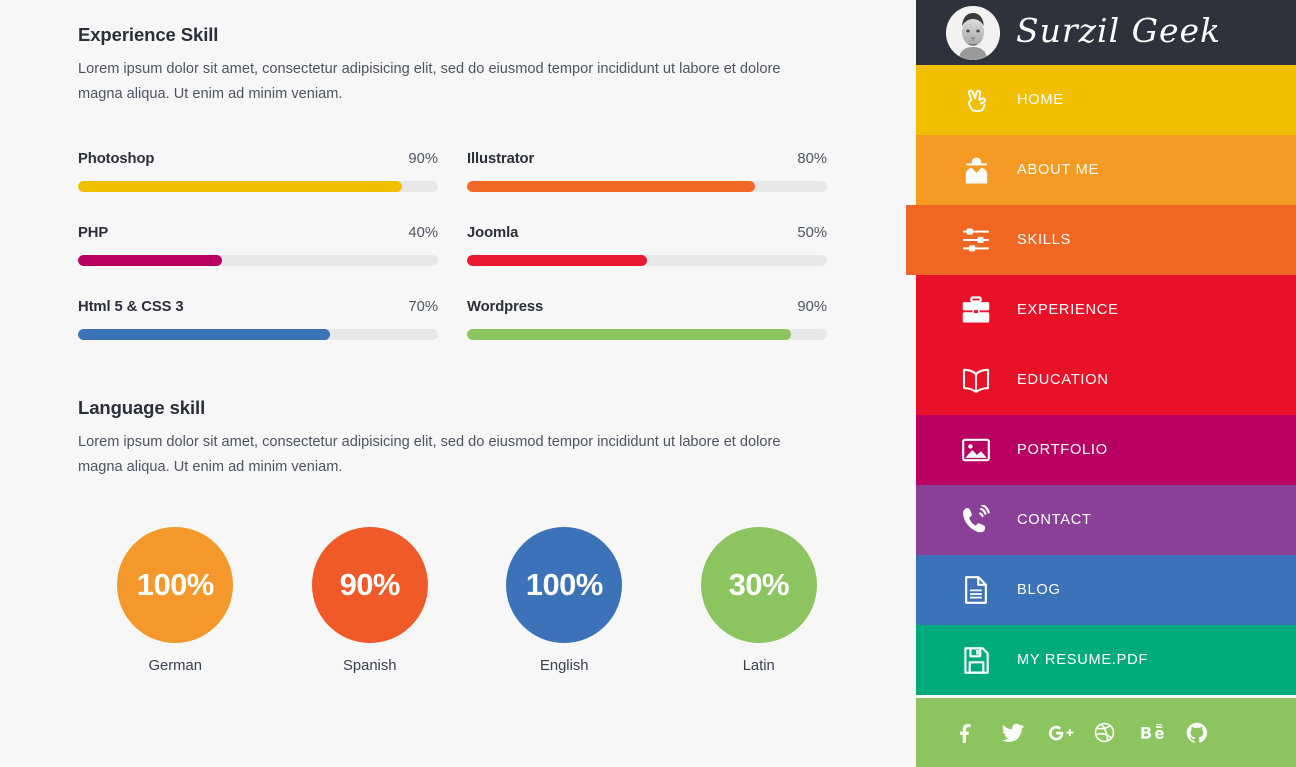  Describe the element at coordinates (647, 319) in the screenshot. I see `skill-item: Wordpress 90%` at that location.